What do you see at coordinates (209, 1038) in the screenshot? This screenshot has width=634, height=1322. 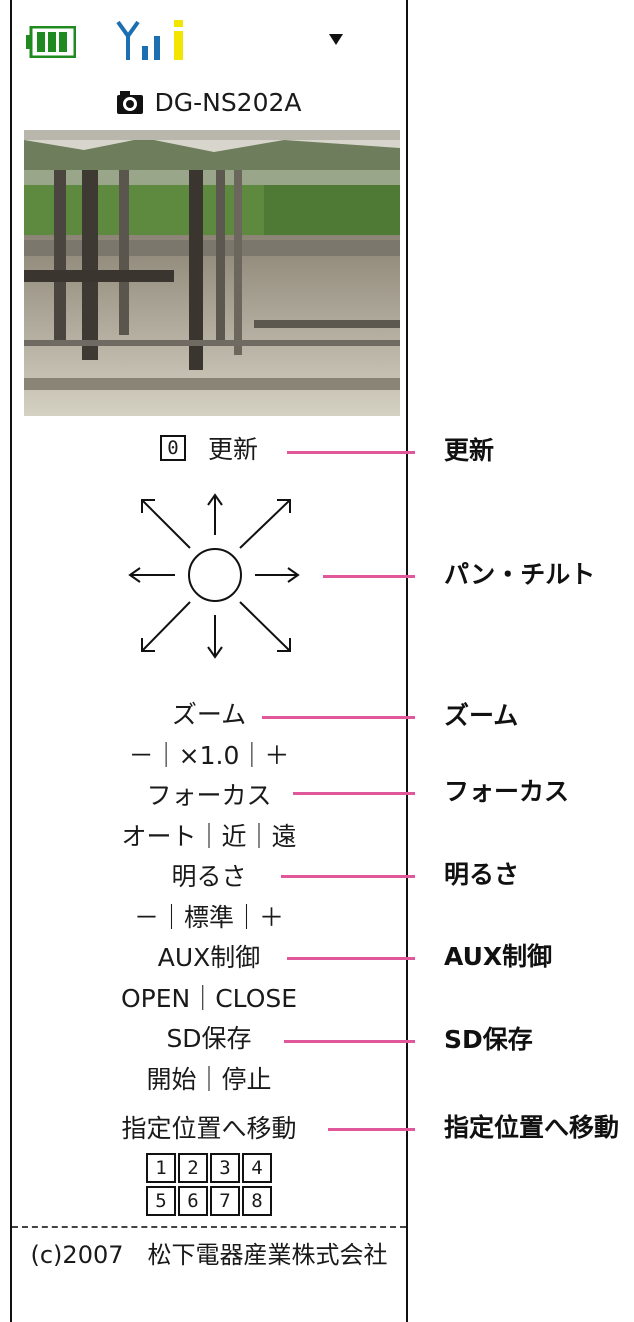 I see `sd-title: SD保存` at bounding box center [209, 1038].